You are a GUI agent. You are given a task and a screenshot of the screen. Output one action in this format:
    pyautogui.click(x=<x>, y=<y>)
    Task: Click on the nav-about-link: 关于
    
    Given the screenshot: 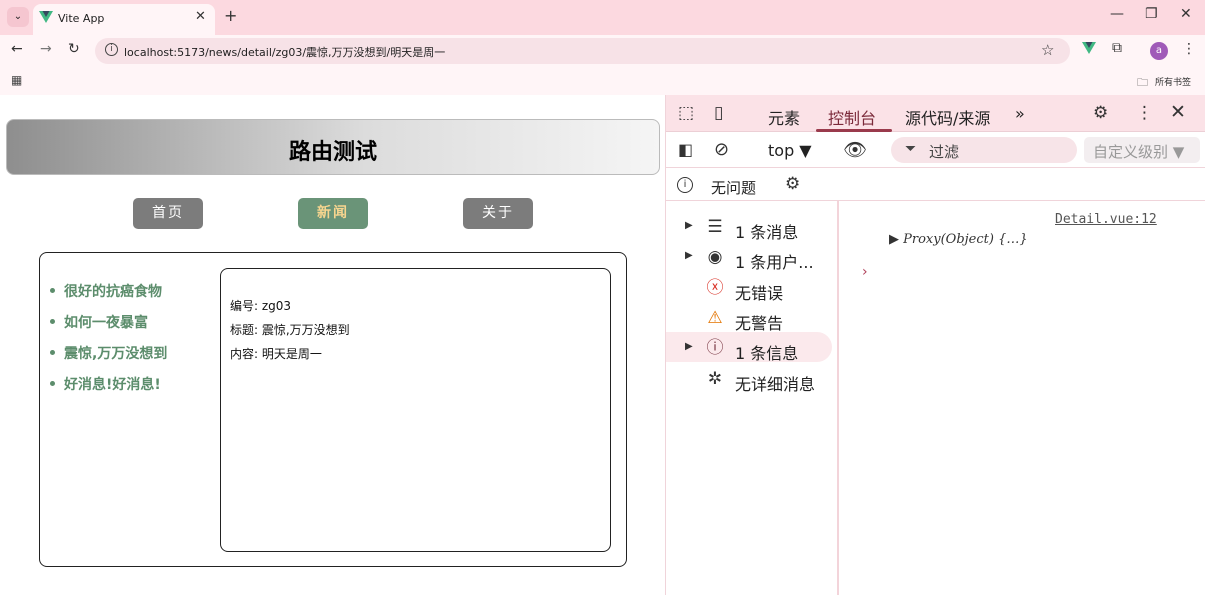 What is the action you would take?
    pyautogui.click(x=498, y=213)
    